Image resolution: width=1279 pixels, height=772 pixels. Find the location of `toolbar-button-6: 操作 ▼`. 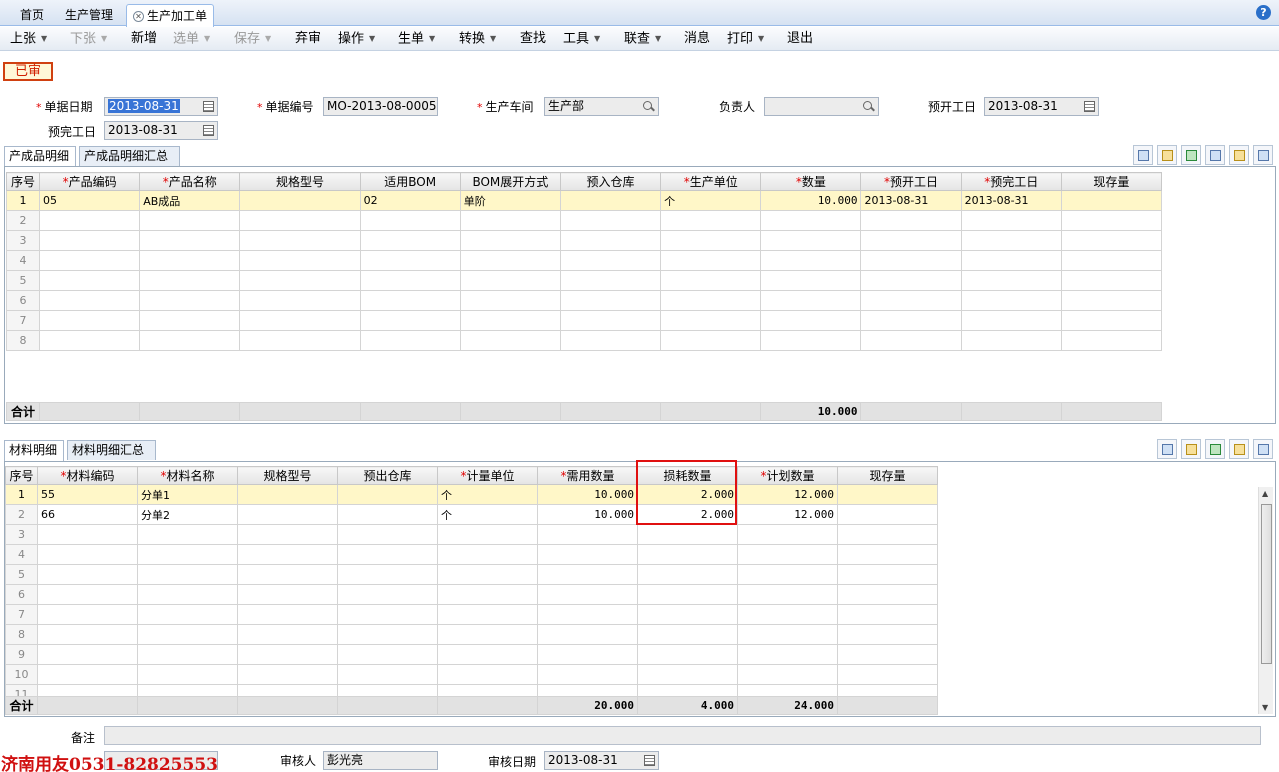

toolbar-button-6: 操作 ▼ is located at coordinates (356, 39).